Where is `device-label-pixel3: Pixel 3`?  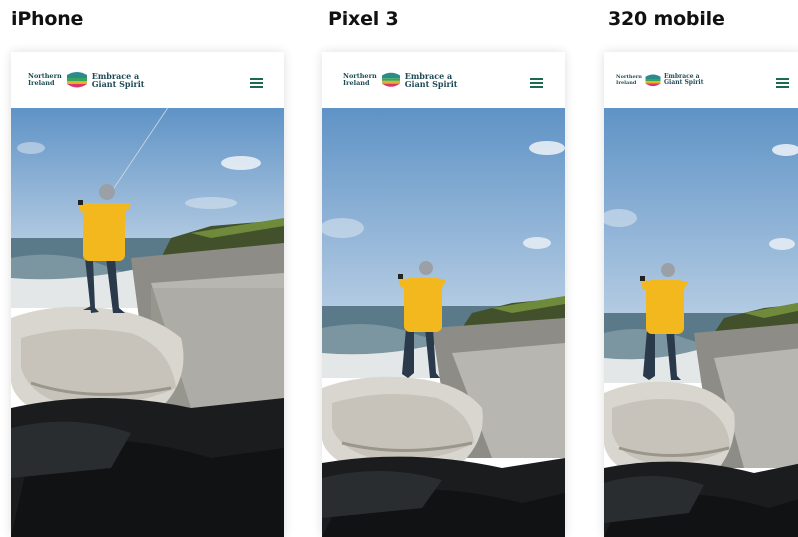
device-label-pixel3: Pixel 3 is located at coordinates (363, 19).